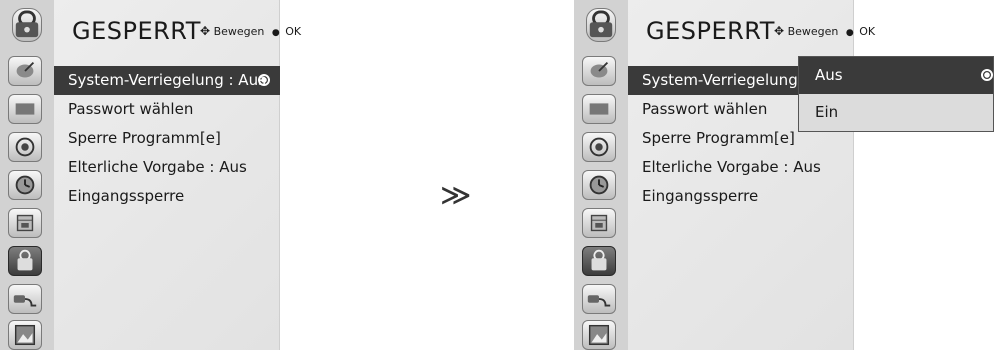 This screenshot has height=352, width=994. What do you see at coordinates (720, 80) in the screenshot?
I see `menu-item-label: System-Verriegelung` at bounding box center [720, 80].